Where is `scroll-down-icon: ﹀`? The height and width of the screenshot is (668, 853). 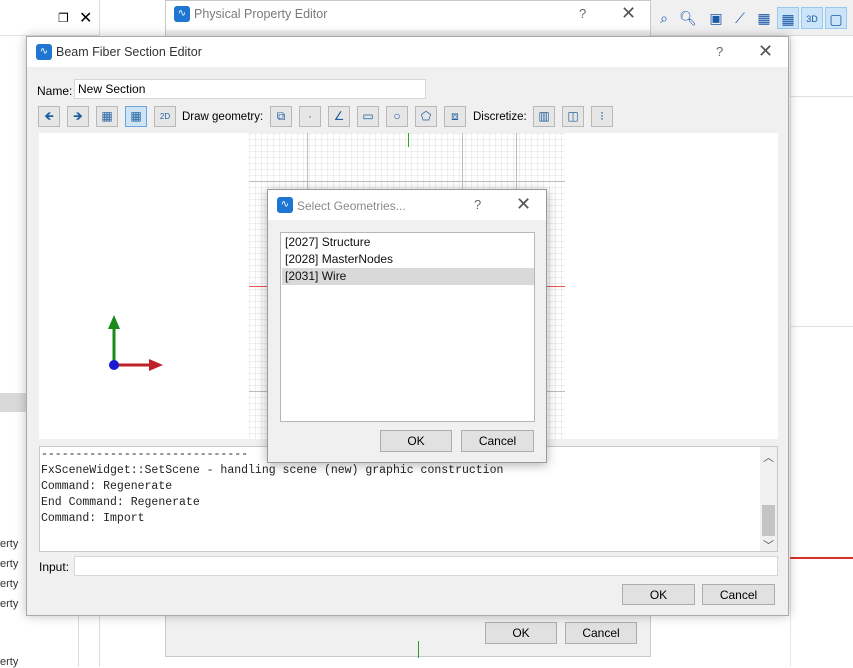 scroll-down-icon: ﹀ is located at coordinates (768, 544).